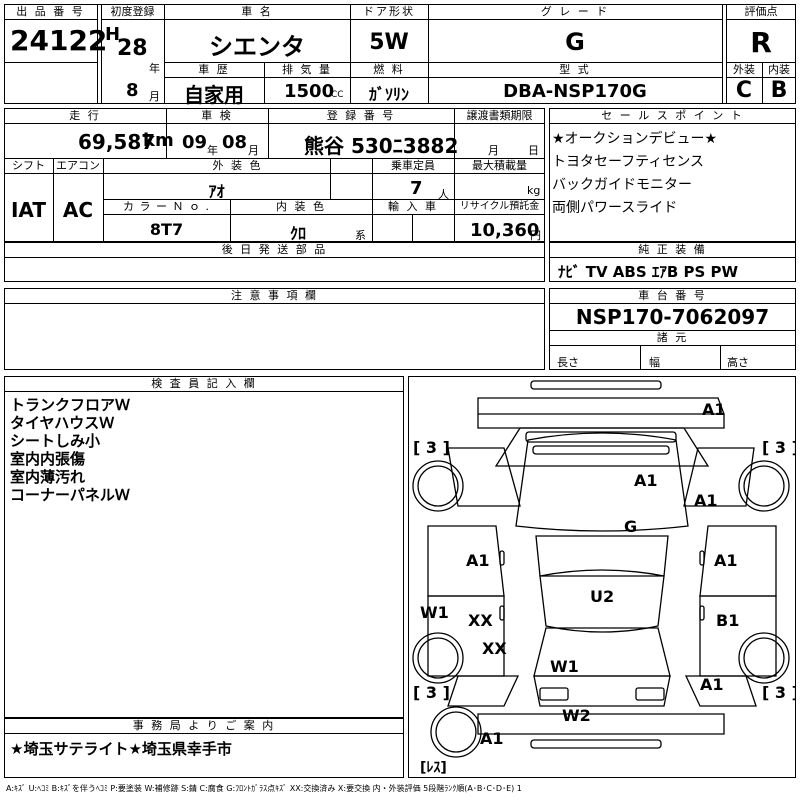  I want to click on tire-tl: [ 3 ], so click(431, 447).